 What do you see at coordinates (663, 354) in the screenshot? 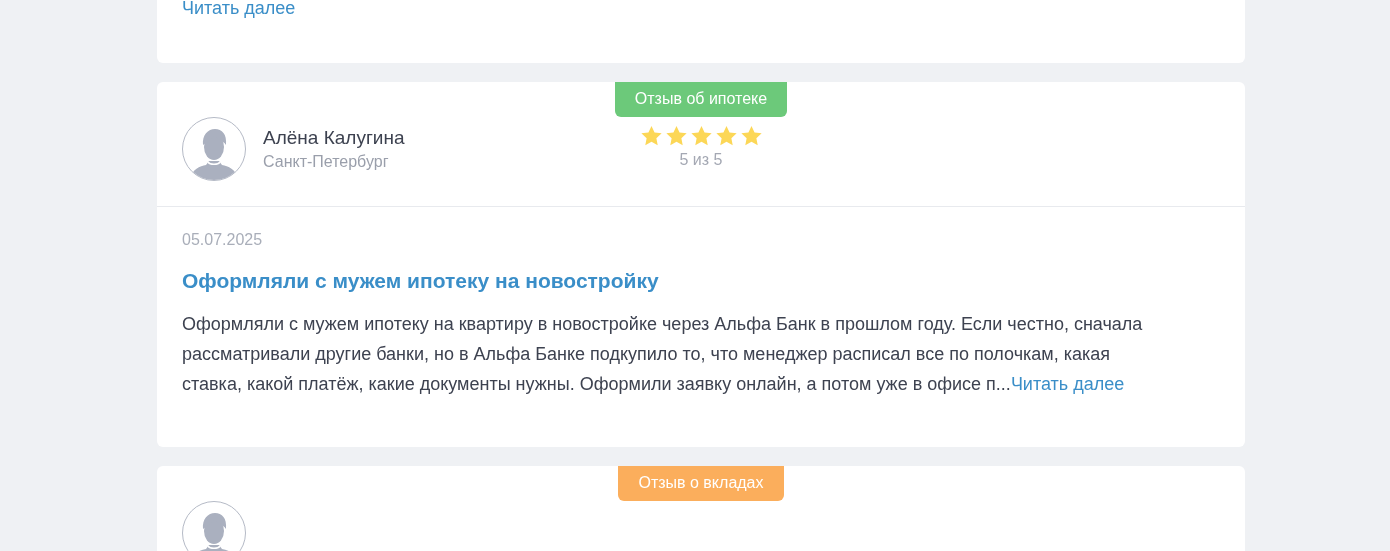
I see `review-text: Оформляли с мужем ипотеку на квартиру в новостройке через Альфа Банк в прошлом году. Если честно, сначала рассматривали другие банки, но в Альфа Банке подкупило то, что менеджер расписал все по полочкам, какая ставка, какой платёж, какие документы нужны. Оформили заявку онлайн, а потом уже в офисе п...Читать далее` at bounding box center [663, 354].